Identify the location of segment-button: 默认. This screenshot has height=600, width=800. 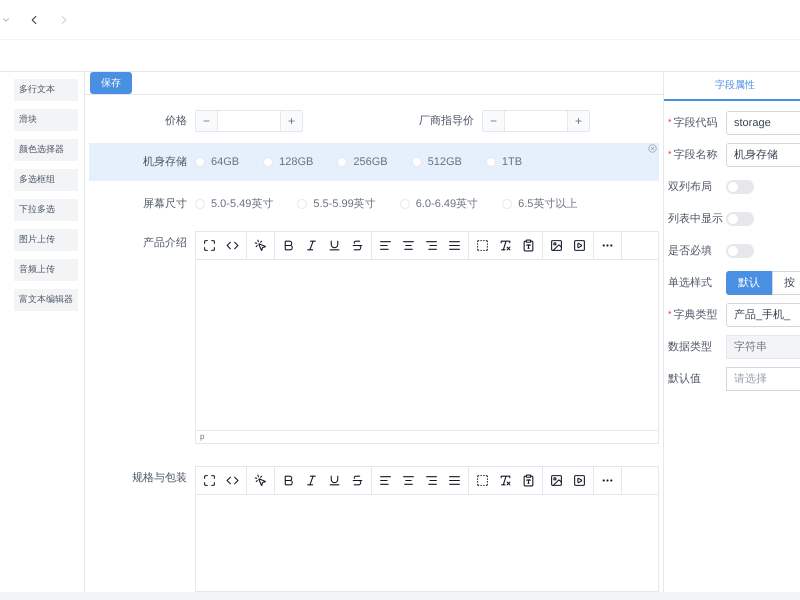
(749, 283).